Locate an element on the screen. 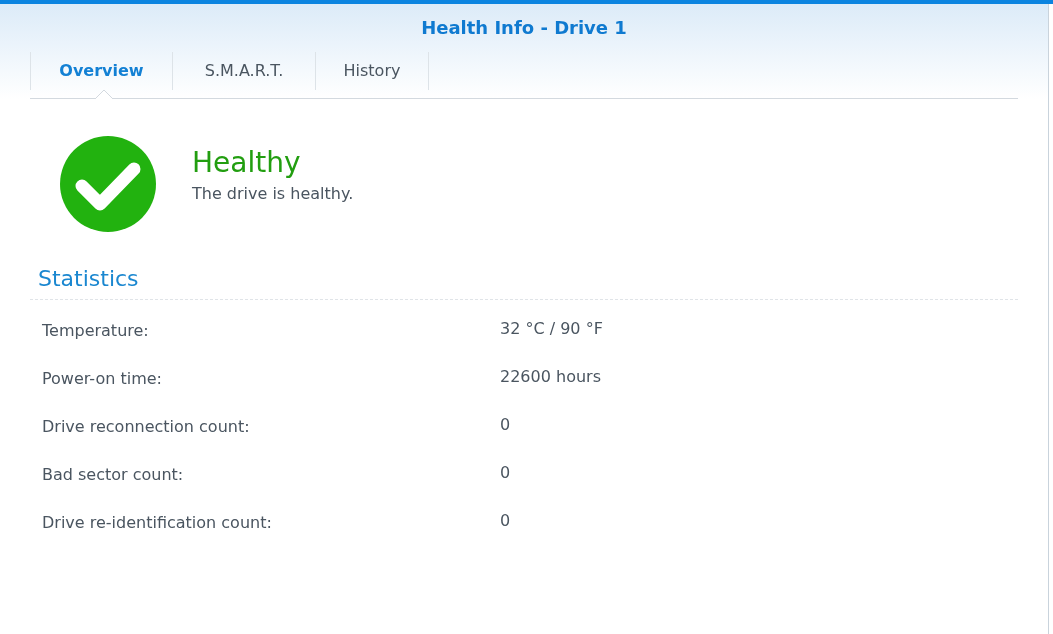 Image resolution: width=1053 pixels, height=634 pixels. status-message: The drive is healthy. is located at coordinates (273, 194).